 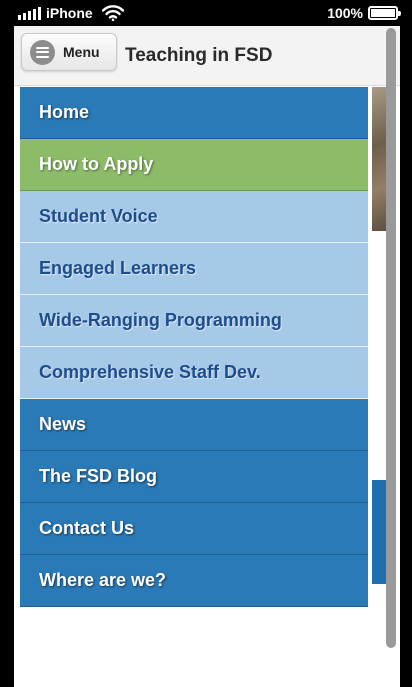 I want to click on nav-item-where-are-we: Where are we?, so click(x=194, y=581).